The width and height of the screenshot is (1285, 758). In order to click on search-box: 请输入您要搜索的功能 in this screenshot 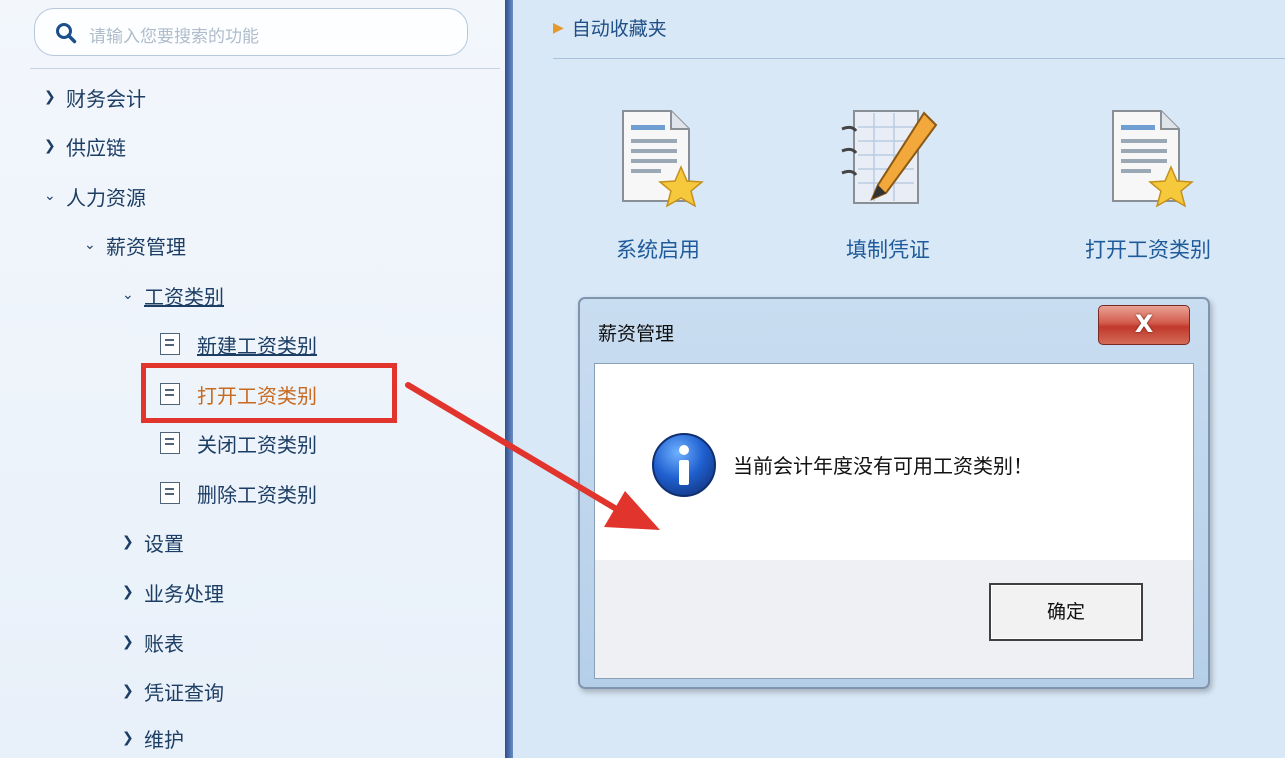, I will do `click(251, 32)`.